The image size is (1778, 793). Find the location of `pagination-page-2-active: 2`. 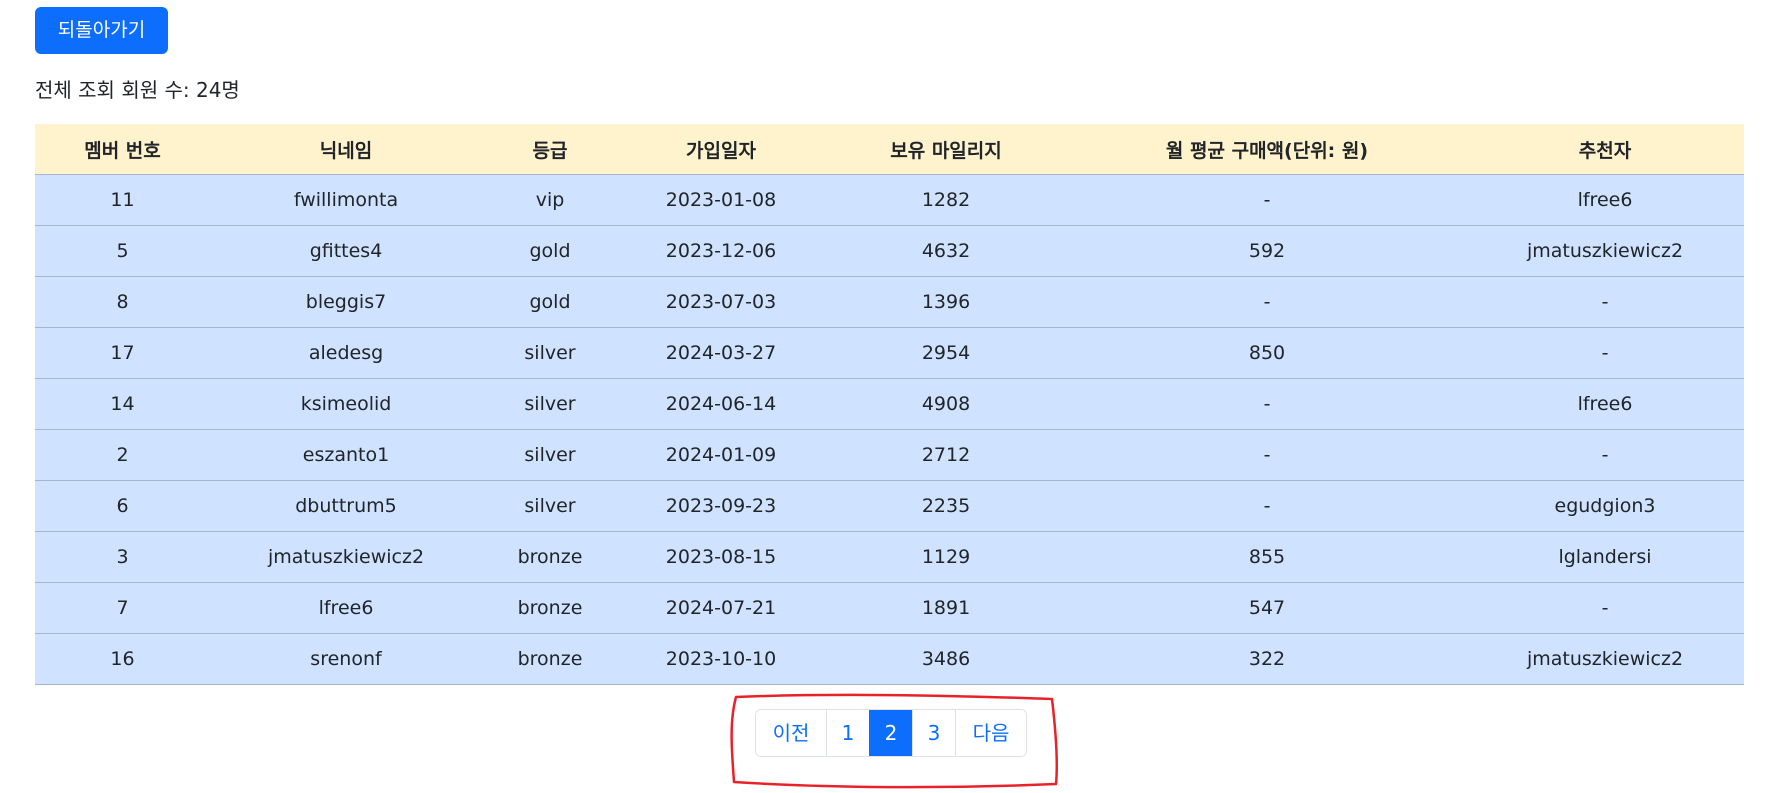

pagination-page-2-active: 2 is located at coordinates (890, 733).